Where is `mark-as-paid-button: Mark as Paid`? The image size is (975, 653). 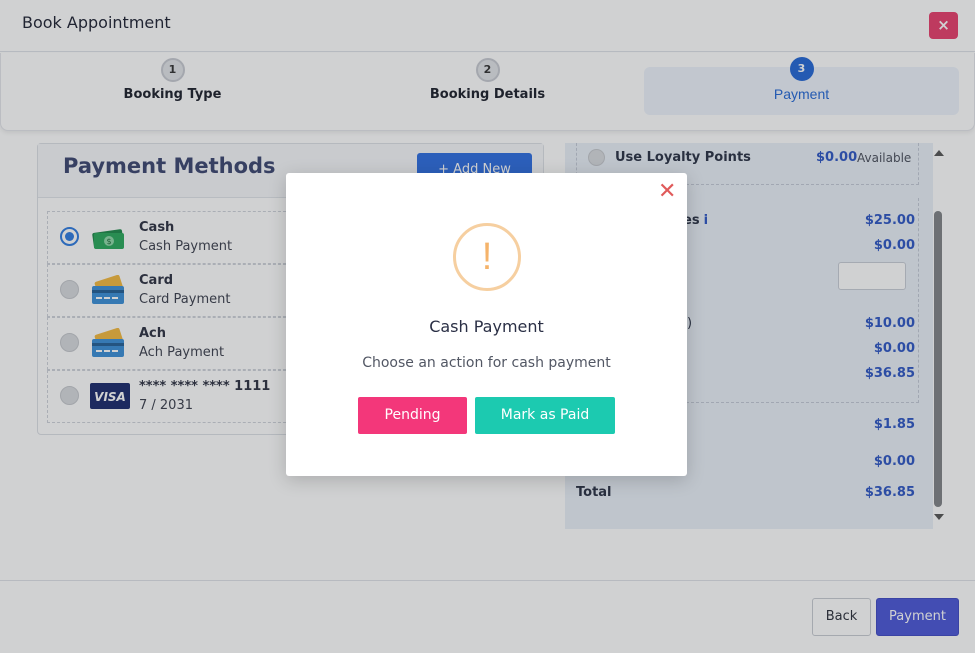
mark-as-paid-button: Mark as Paid is located at coordinates (545, 415).